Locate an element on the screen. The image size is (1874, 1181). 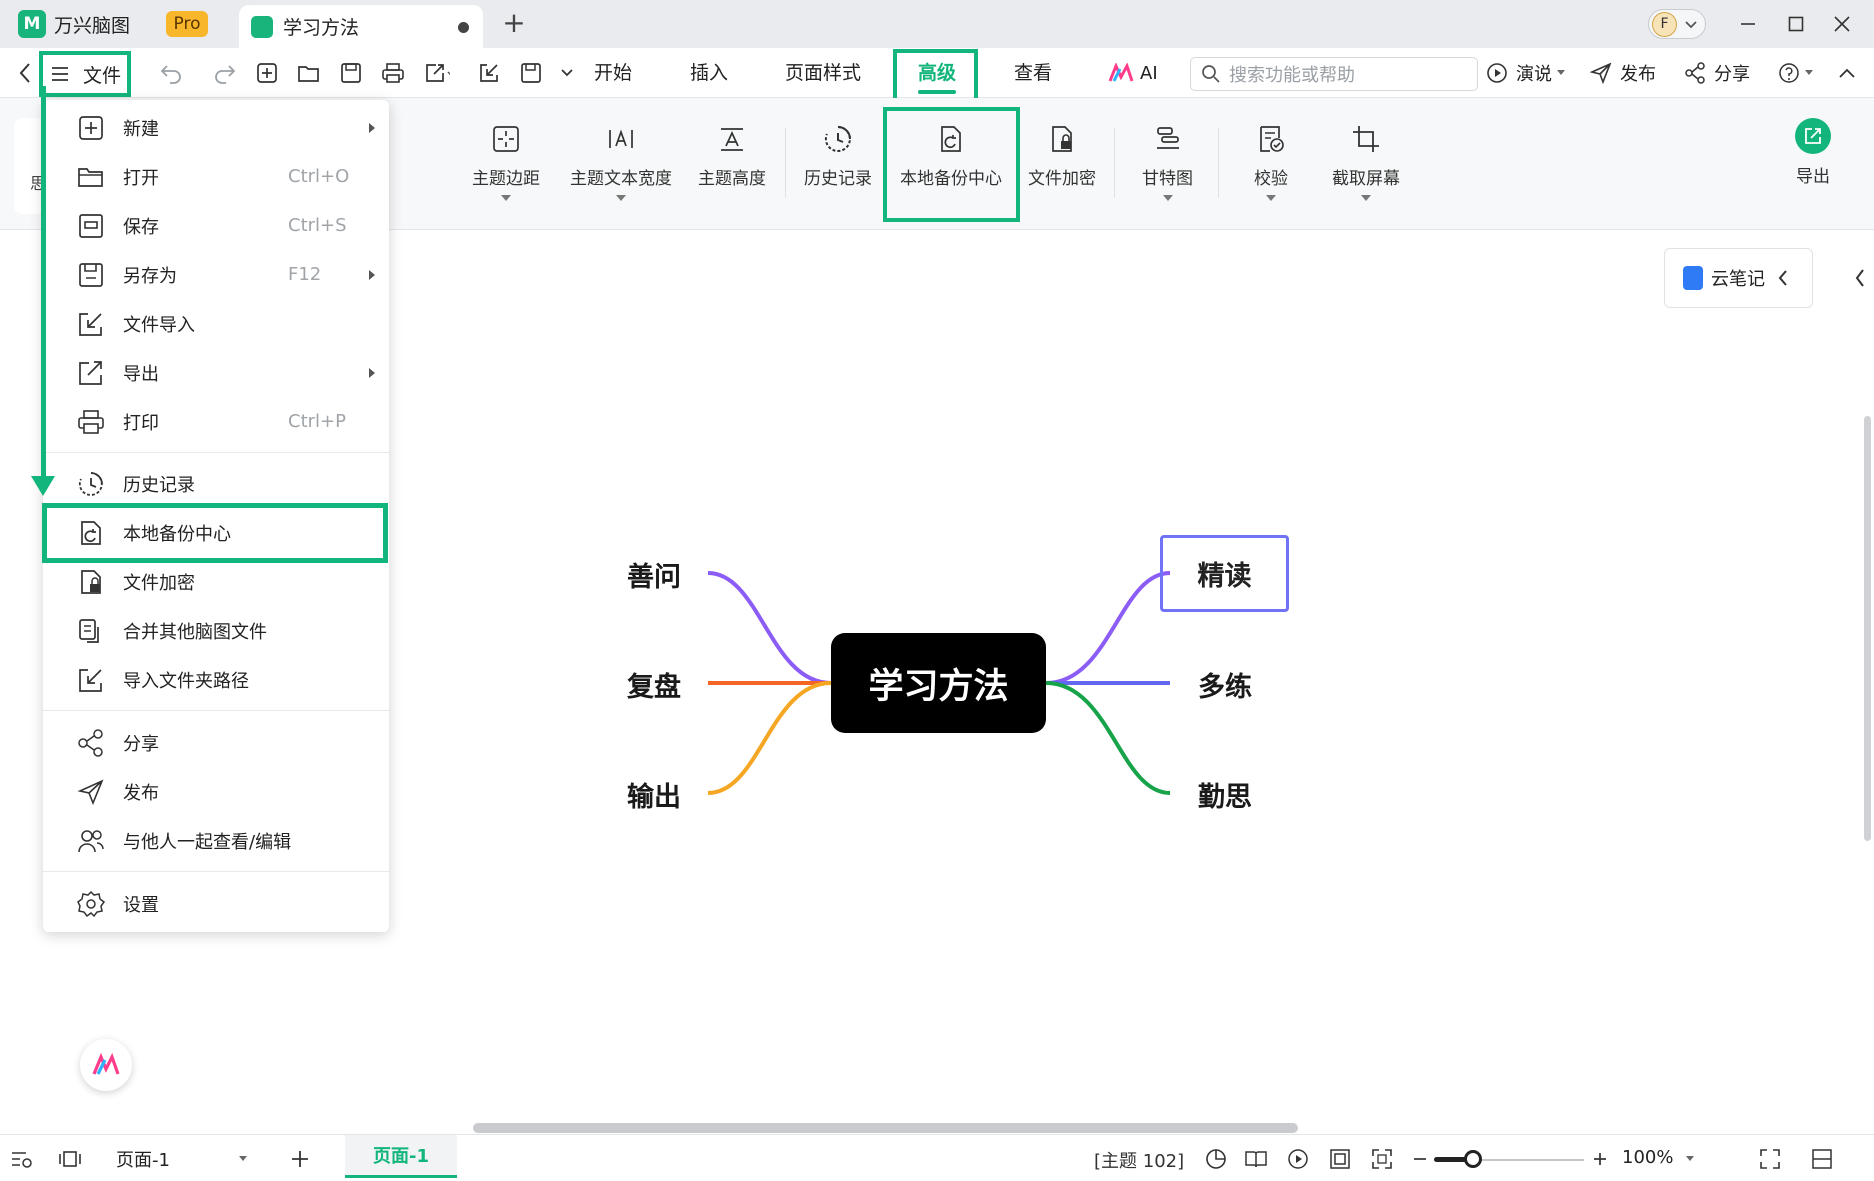
share-button: 分享 is located at coordinates (1717, 73).